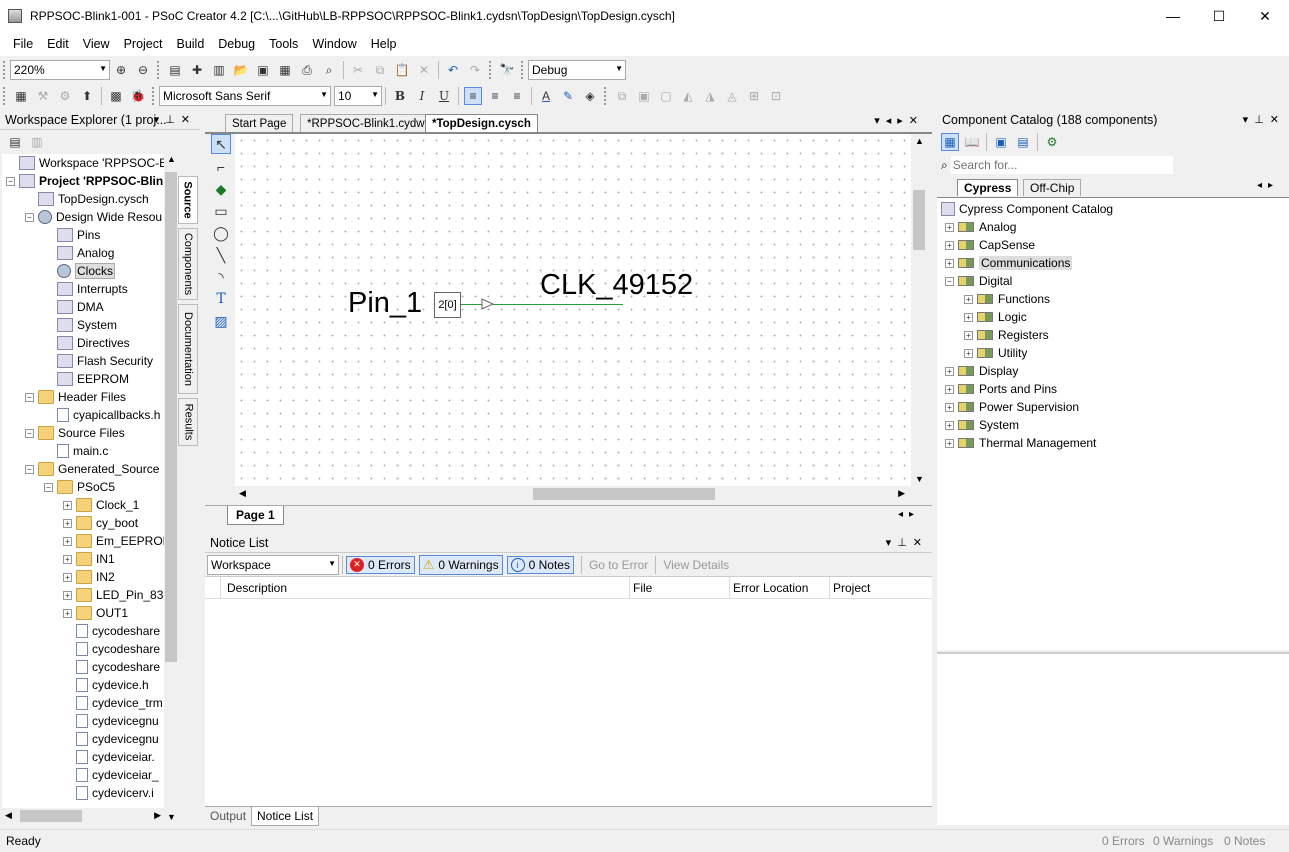  What do you see at coordinates (995, 353) in the screenshot?
I see `catalog-item: + Utility` at bounding box center [995, 353].